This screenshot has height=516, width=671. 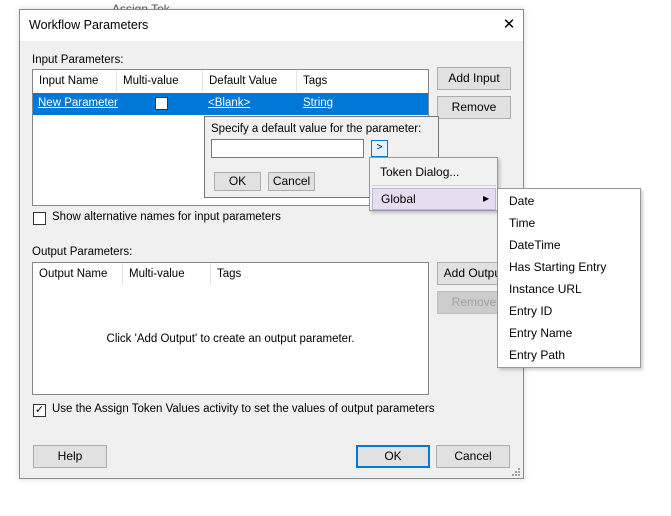 I want to click on resize-grip-icon, so click(x=515, y=471).